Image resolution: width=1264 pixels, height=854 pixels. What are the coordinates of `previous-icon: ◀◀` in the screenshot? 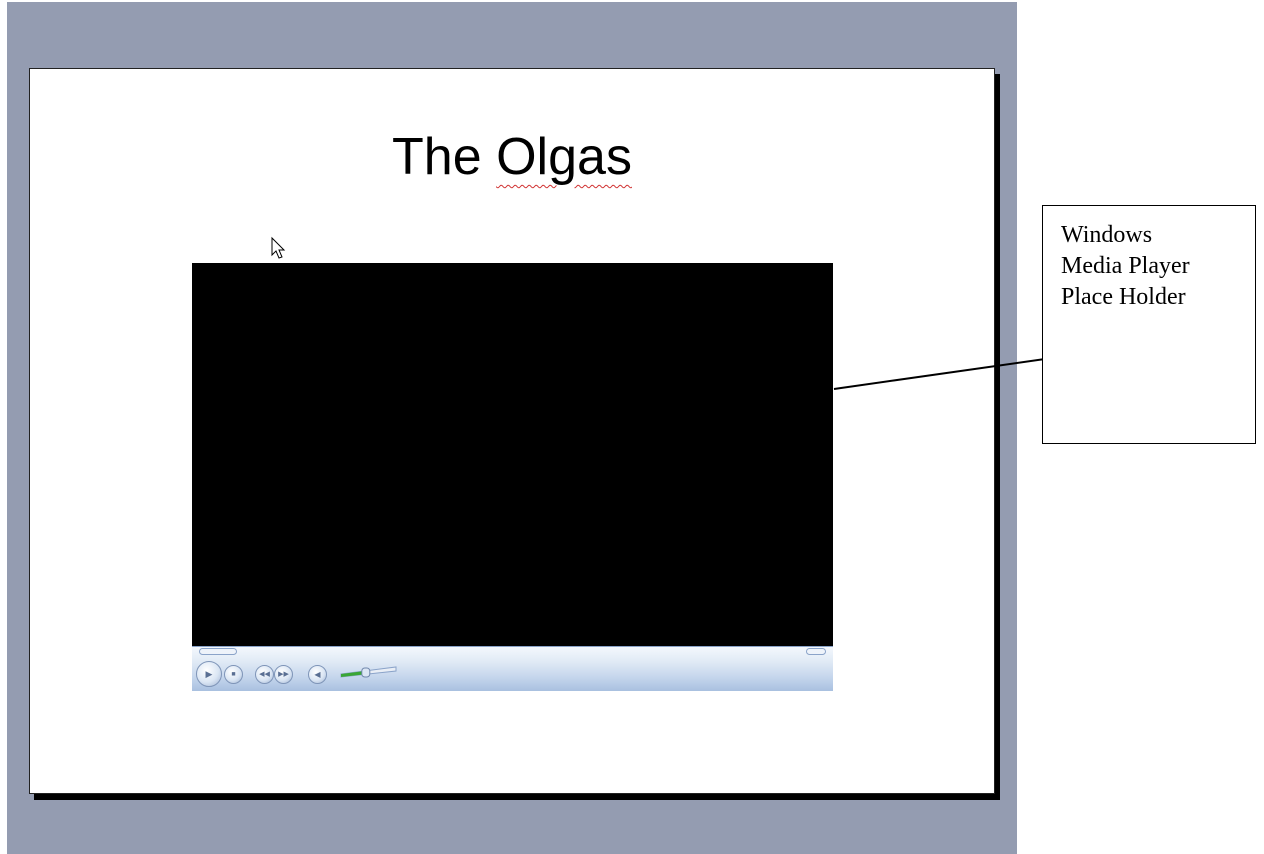 It's located at (264, 674).